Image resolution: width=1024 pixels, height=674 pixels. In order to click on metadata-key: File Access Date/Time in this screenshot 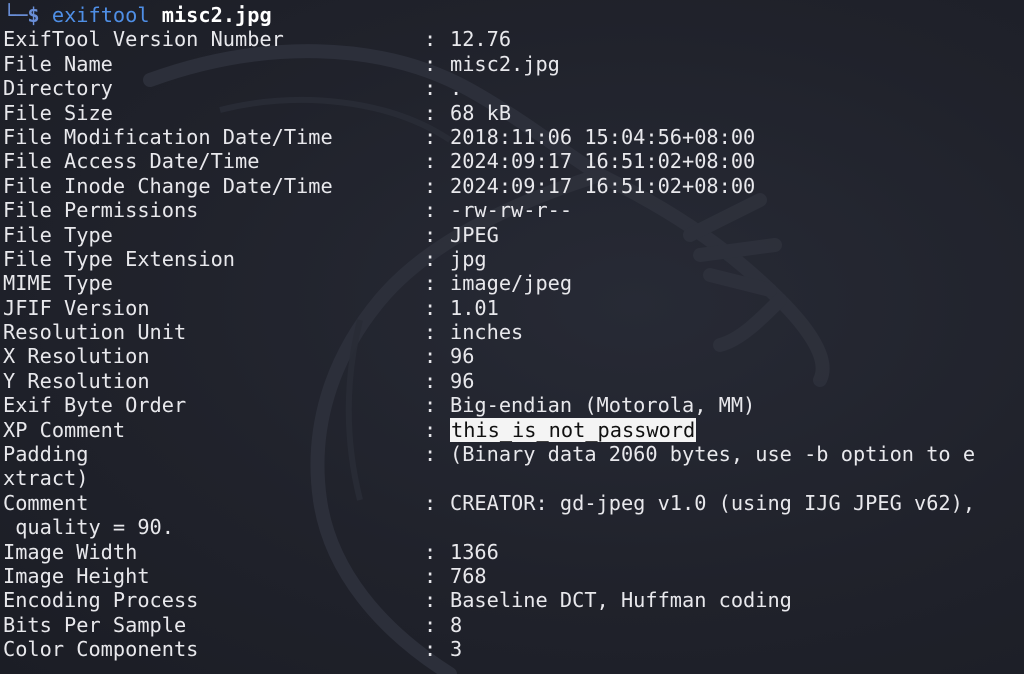, I will do `click(131, 161)`.